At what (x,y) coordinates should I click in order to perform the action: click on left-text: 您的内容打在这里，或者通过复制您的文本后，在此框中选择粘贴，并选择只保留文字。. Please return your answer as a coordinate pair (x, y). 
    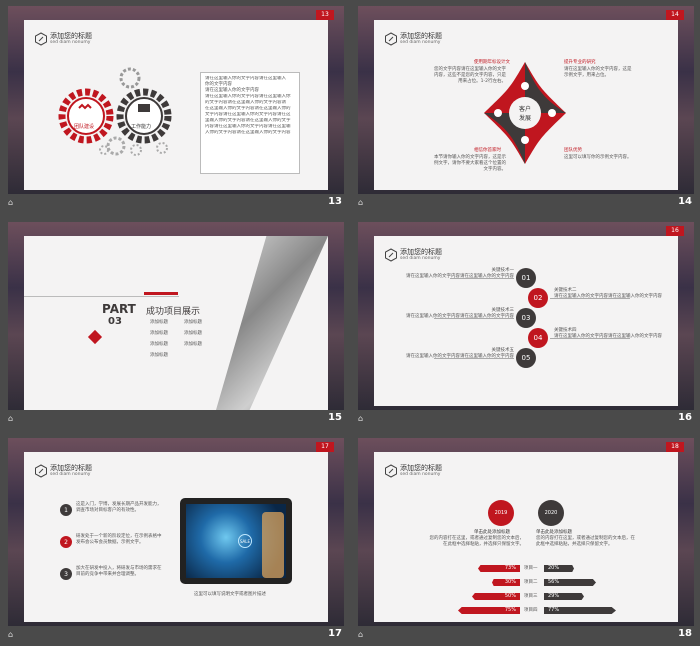
    Looking at the image, I should click on (477, 541).